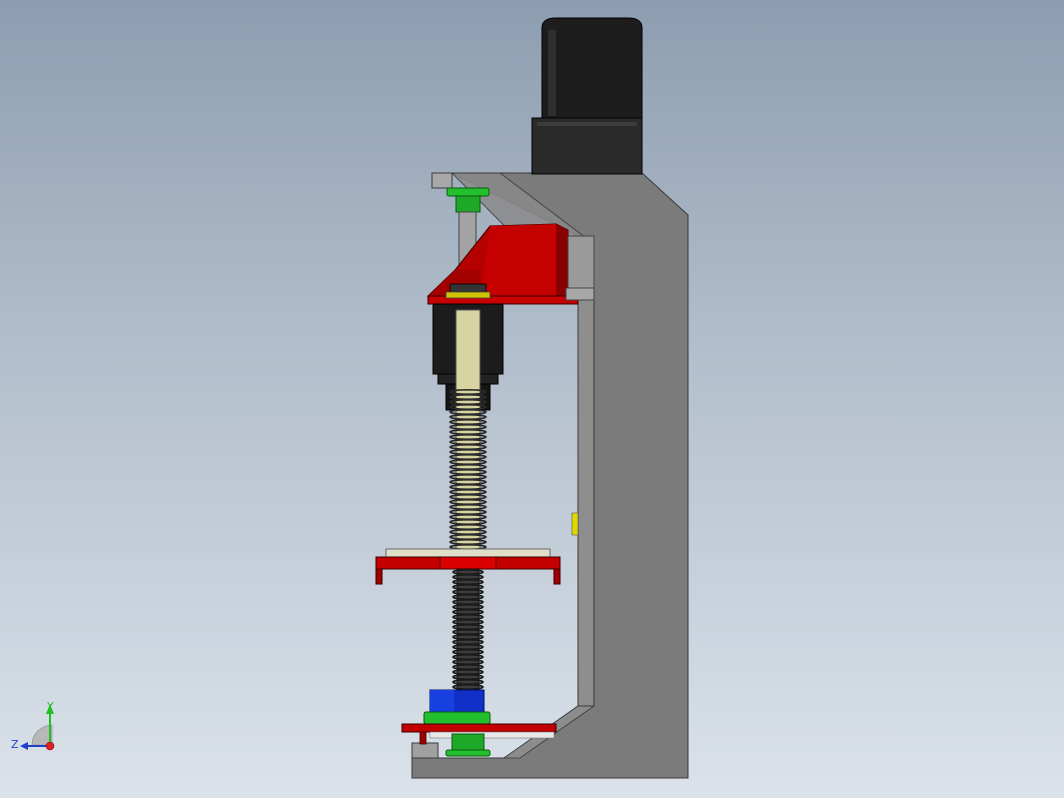  I want to click on blue-block, so click(457, 701).